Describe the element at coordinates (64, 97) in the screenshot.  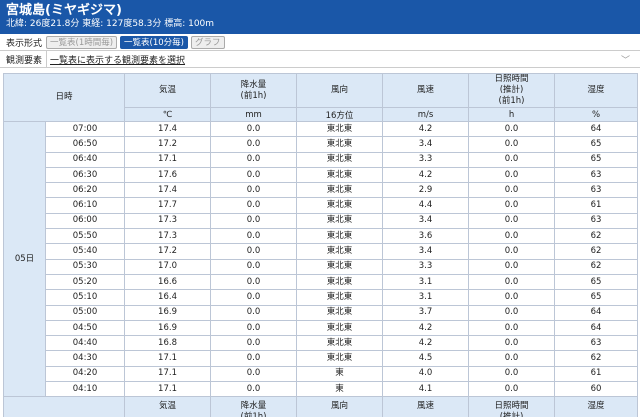
I see `date-header: 日時` at that location.